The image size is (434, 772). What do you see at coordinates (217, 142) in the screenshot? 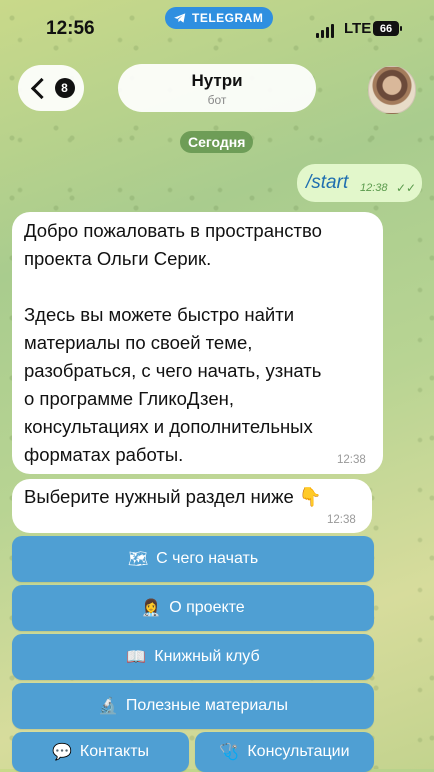
I see `date-separator: Сегодня` at bounding box center [217, 142].